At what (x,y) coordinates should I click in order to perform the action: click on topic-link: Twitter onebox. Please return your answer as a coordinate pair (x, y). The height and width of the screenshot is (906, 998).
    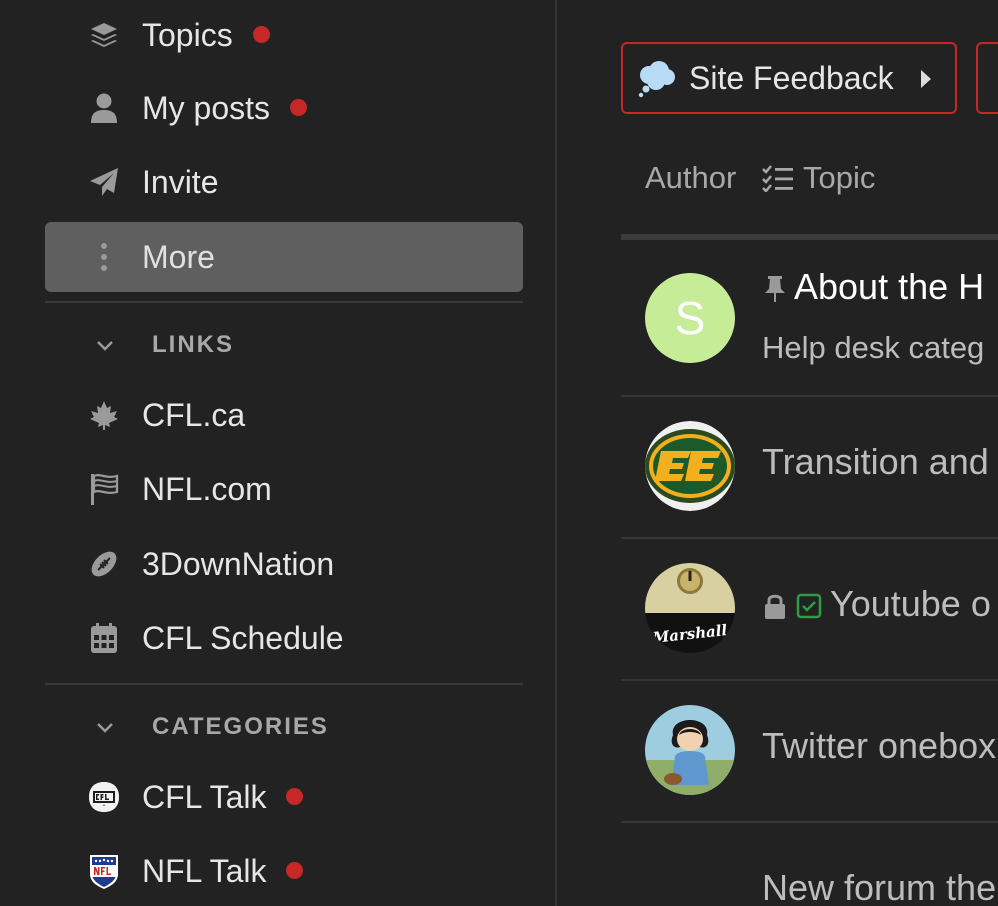
    Looking at the image, I should click on (879, 746).